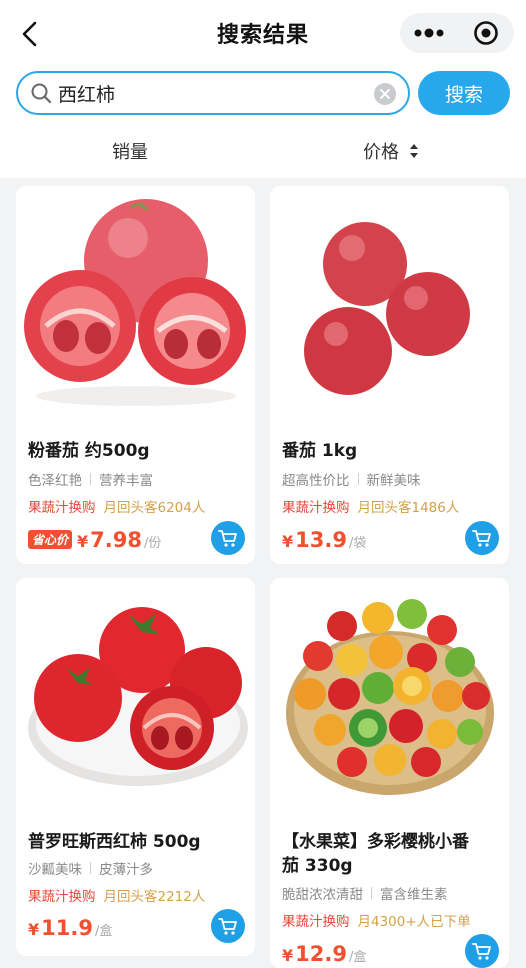  I want to click on close-icon, so click(385, 94).